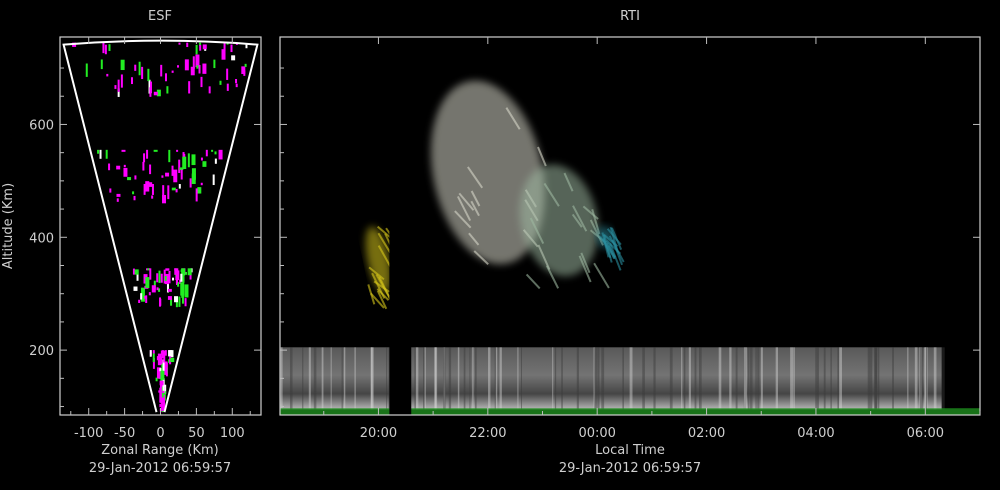 This screenshot has height=490, width=1000. I want to click on esf-timestamp: 29-Jan-2012 06:59:57, so click(160, 468).